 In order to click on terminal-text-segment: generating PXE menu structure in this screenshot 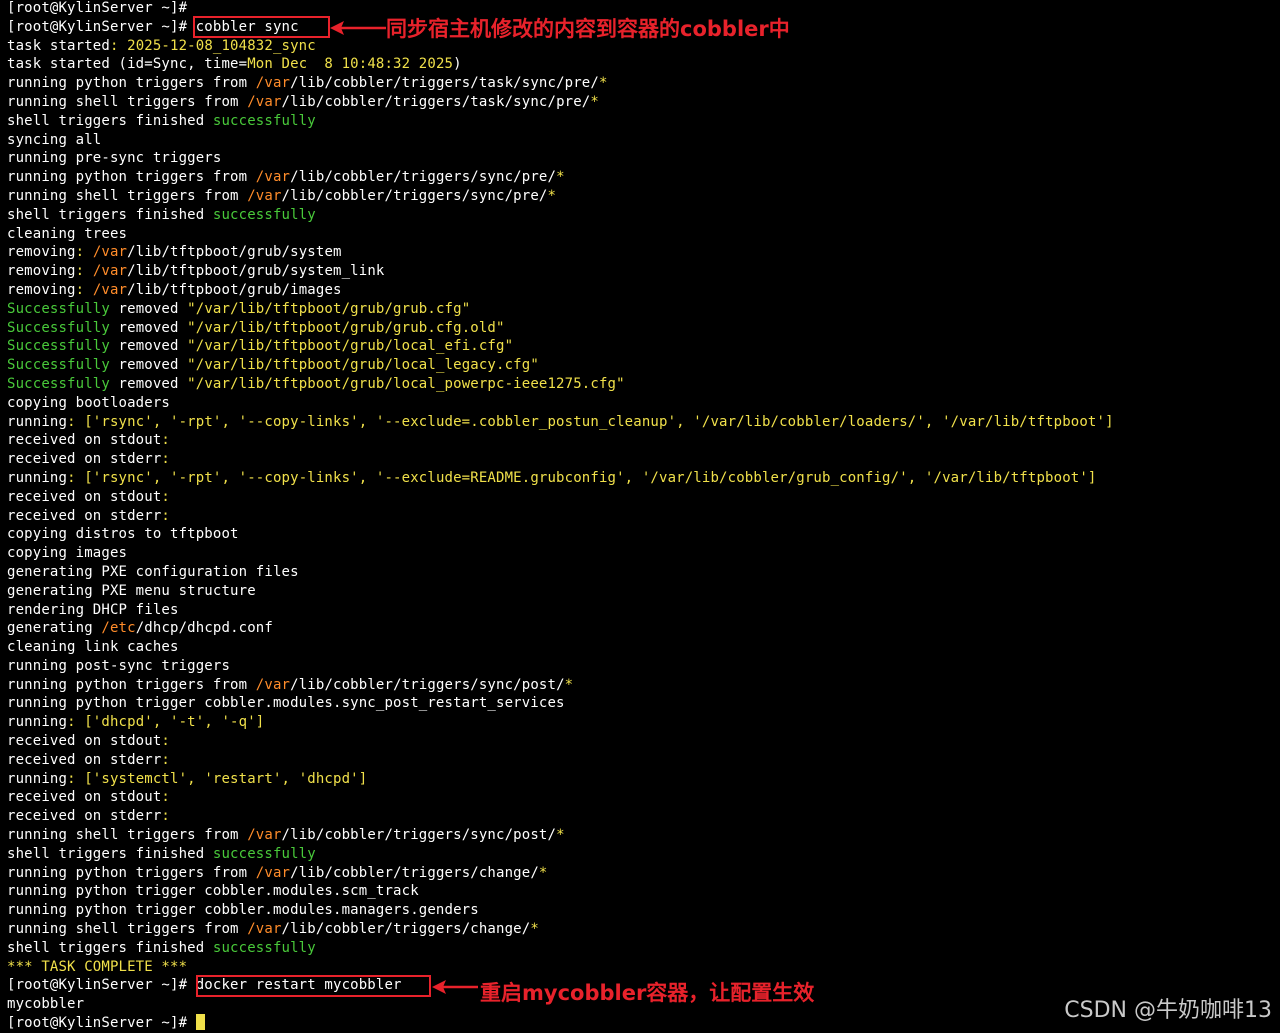, I will do `click(131, 590)`.